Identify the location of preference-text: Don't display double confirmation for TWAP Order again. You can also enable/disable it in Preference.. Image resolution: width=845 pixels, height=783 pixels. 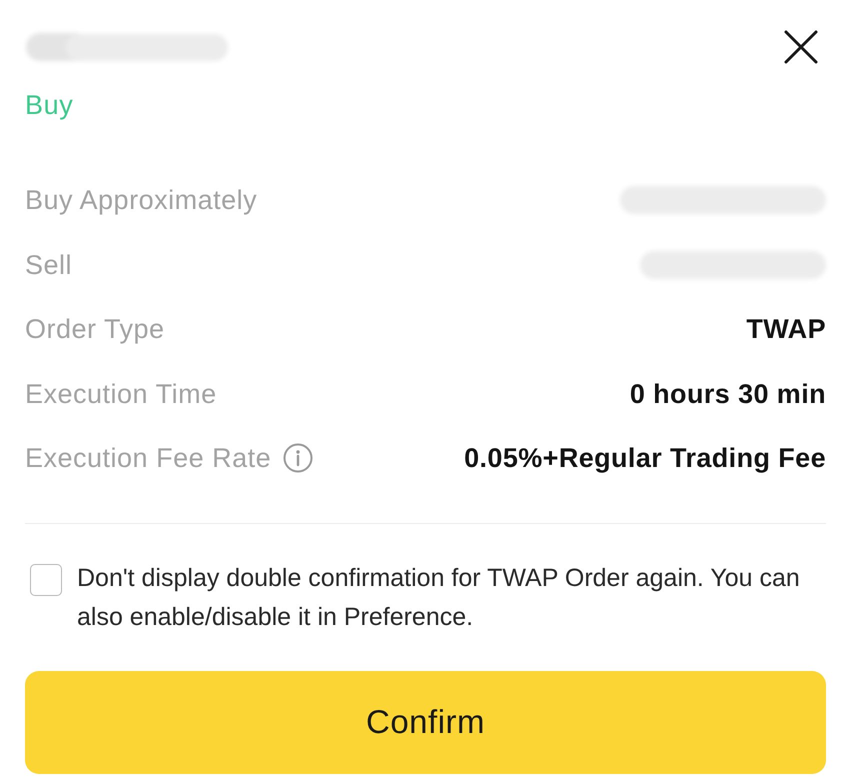
(439, 597).